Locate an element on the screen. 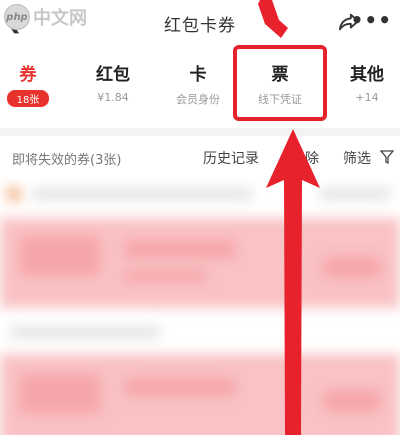 This screenshot has width=400, height=435. tab-sub: +14 is located at coordinates (367, 97).